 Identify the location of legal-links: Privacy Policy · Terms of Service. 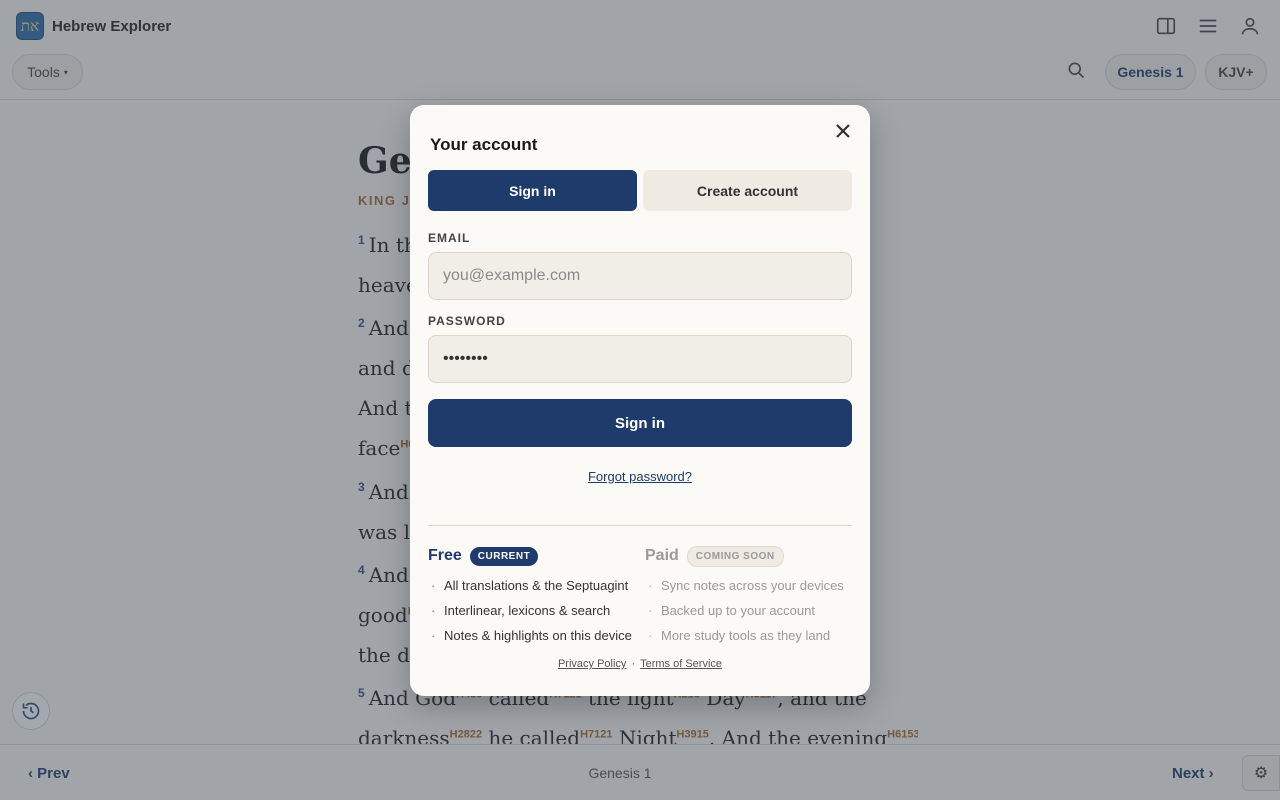
(640, 664).